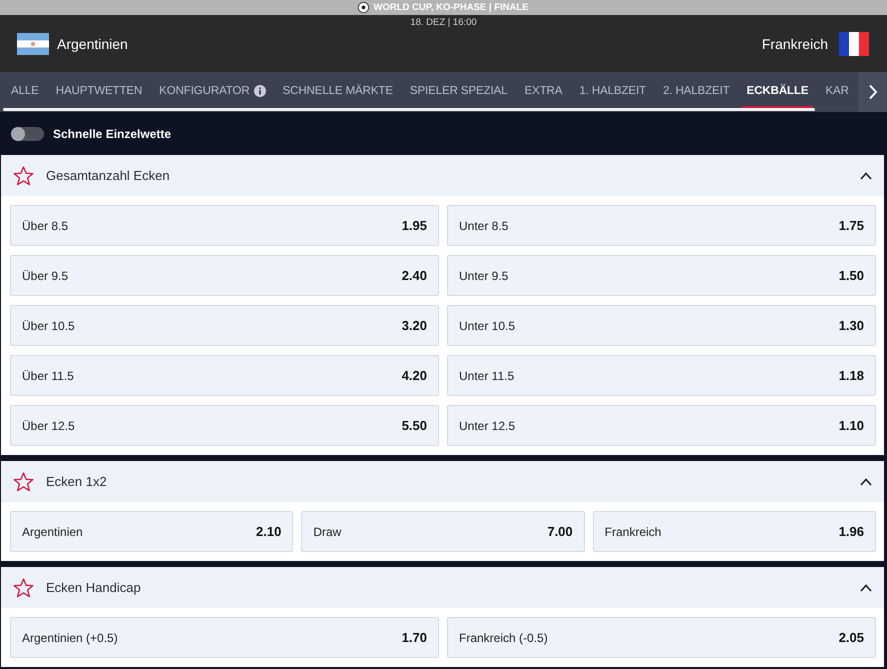 This screenshot has width=887, height=669. What do you see at coordinates (112, 133) in the screenshot?
I see `toggle-label: Schnelle Einzelwette` at bounding box center [112, 133].